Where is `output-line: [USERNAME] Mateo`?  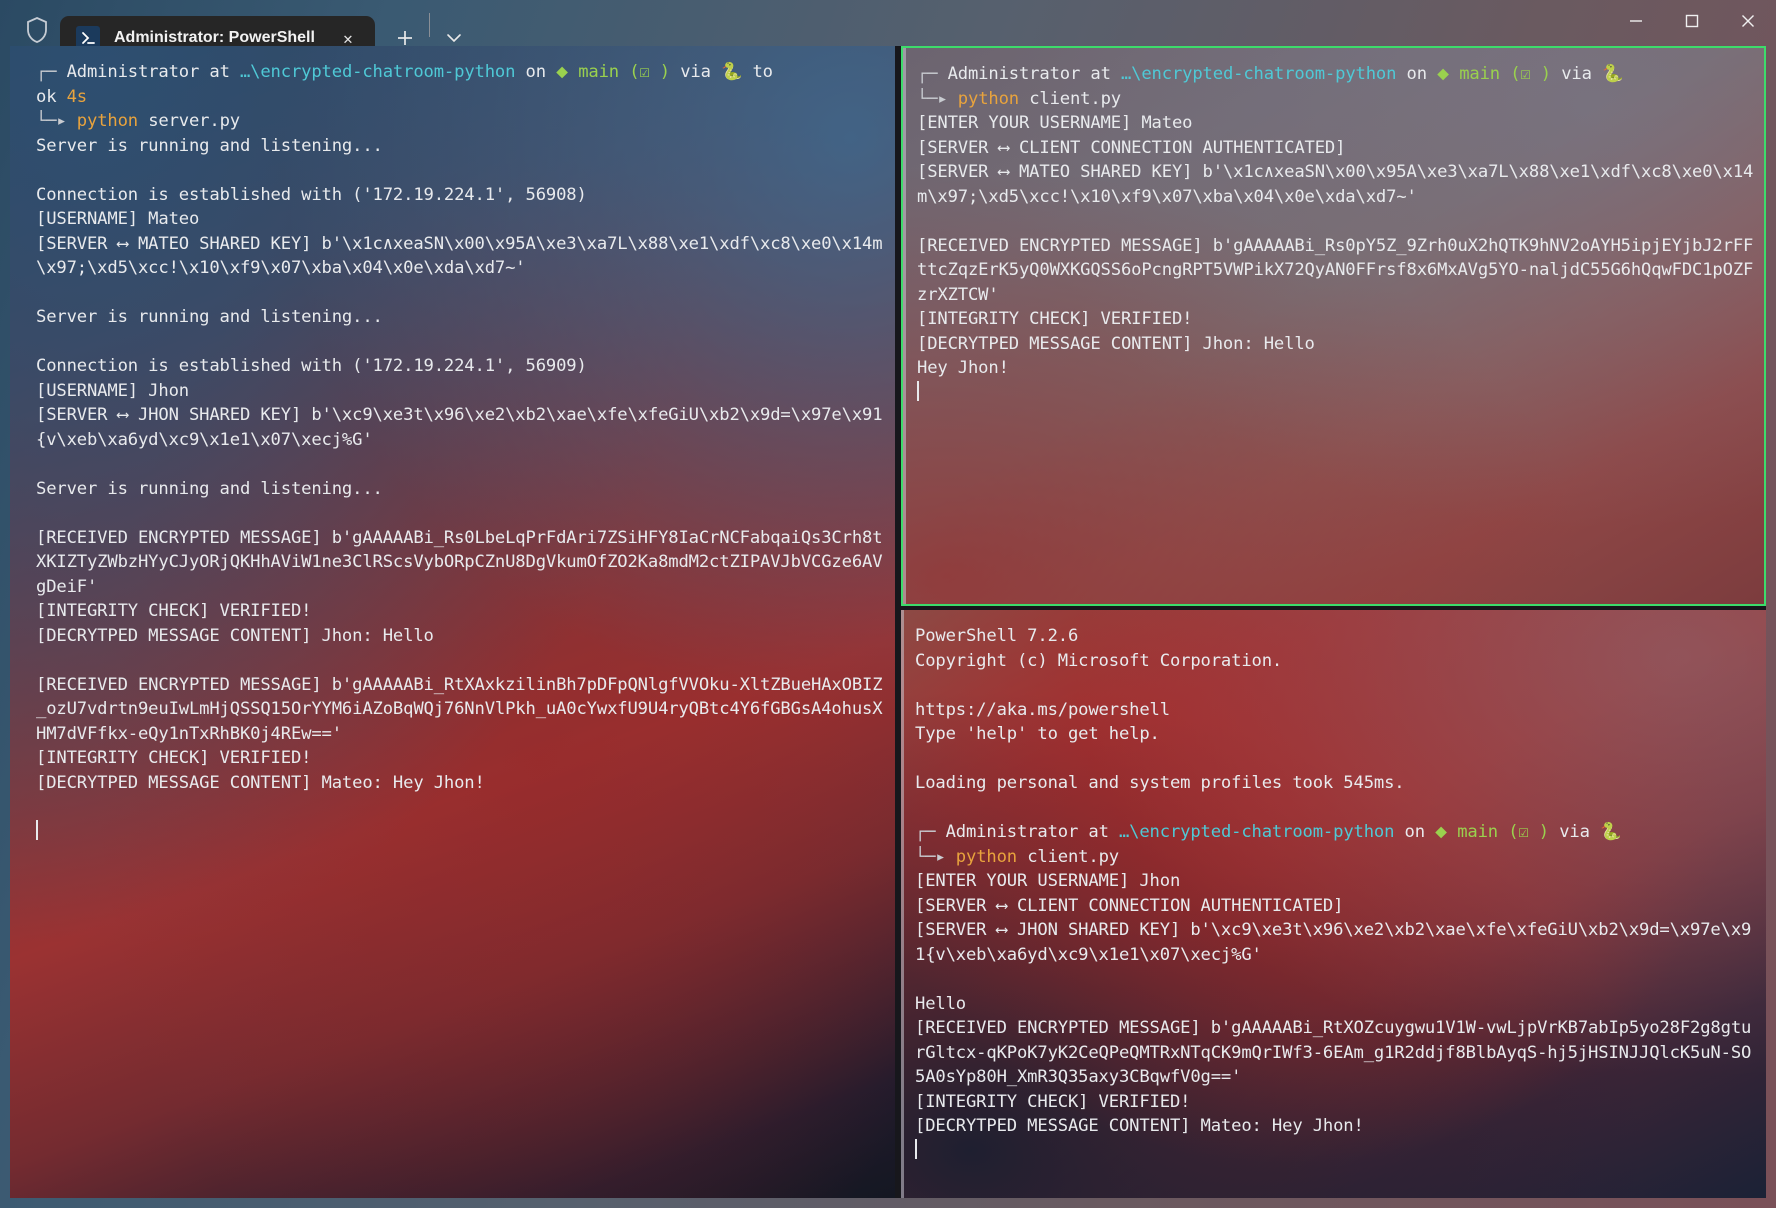 output-line: [USERNAME] Mateo is located at coordinates (118, 219).